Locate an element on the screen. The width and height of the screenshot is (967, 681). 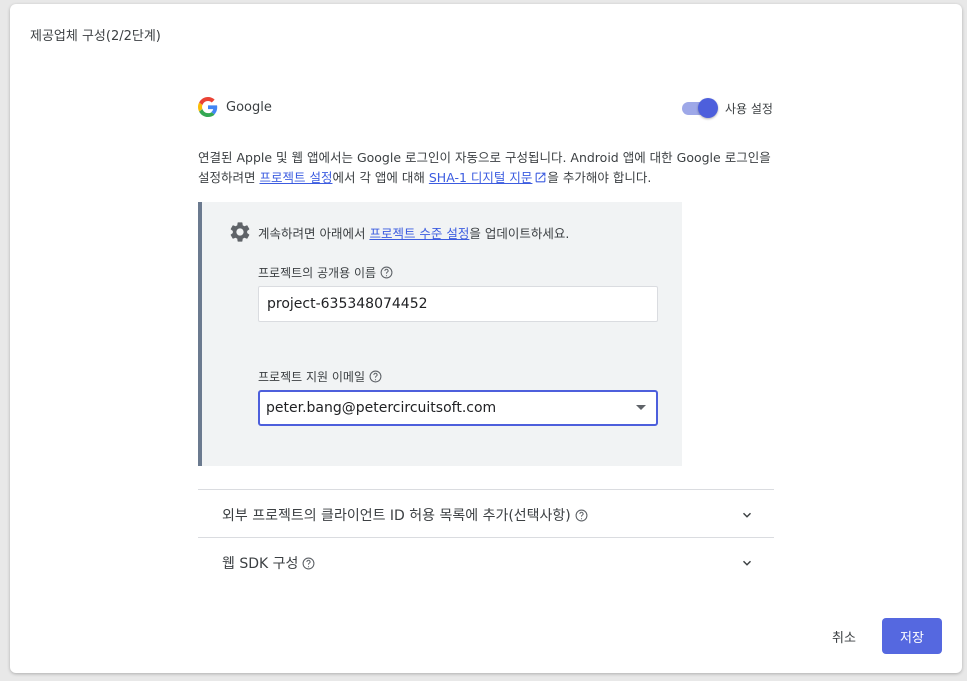
provider-header: Google 사용 설정 is located at coordinates (486, 108).